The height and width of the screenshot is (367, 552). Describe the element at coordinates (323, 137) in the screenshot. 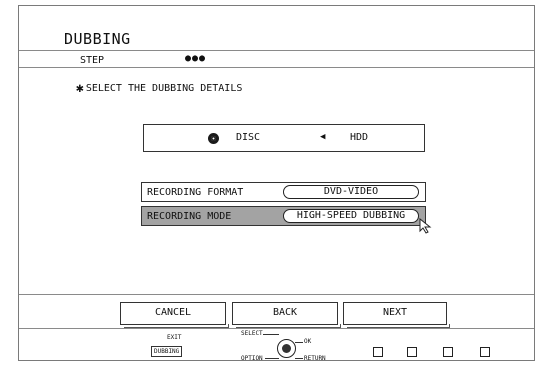

I see `arrow-left-icon: ◀` at that location.